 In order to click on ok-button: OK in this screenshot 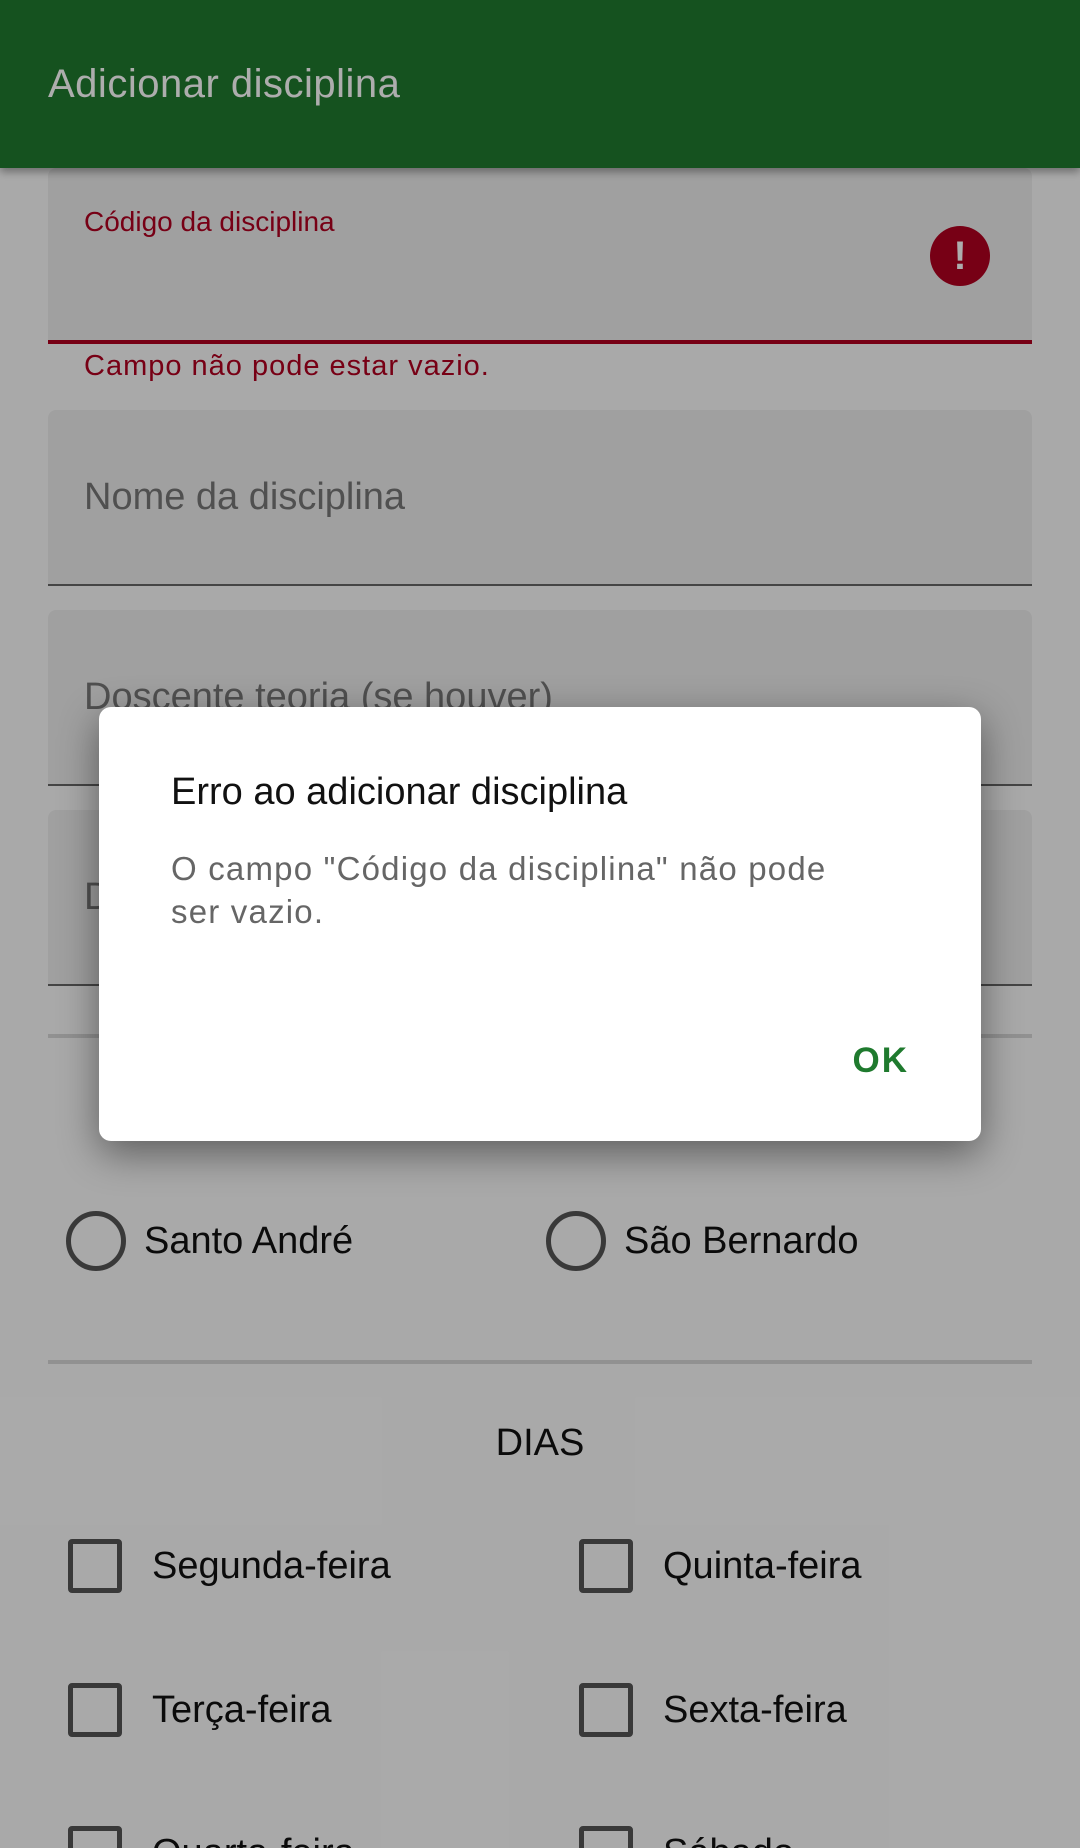, I will do `click(881, 1061)`.